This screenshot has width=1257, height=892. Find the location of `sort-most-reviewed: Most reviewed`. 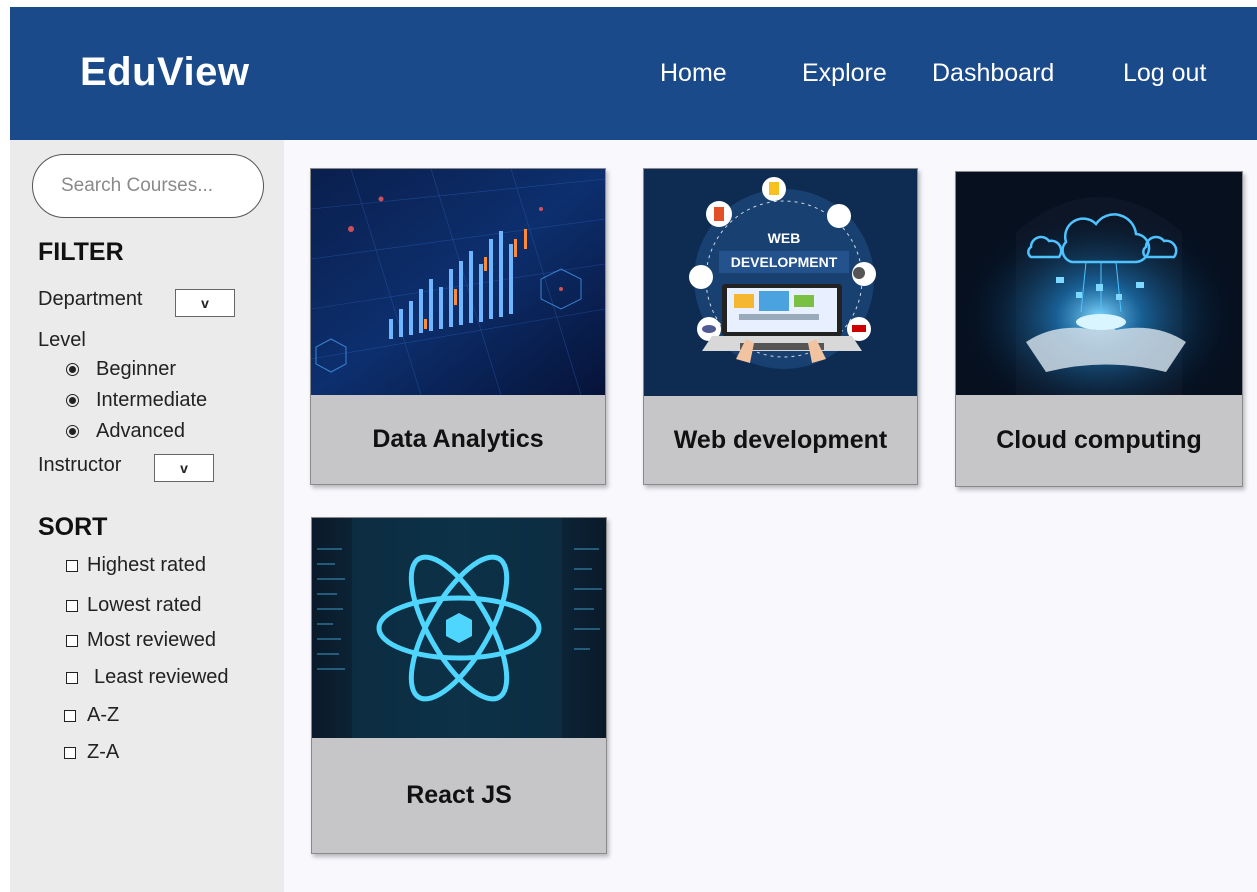

sort-most-reviewed: Most reviewed is located at coordinates (141, 640).